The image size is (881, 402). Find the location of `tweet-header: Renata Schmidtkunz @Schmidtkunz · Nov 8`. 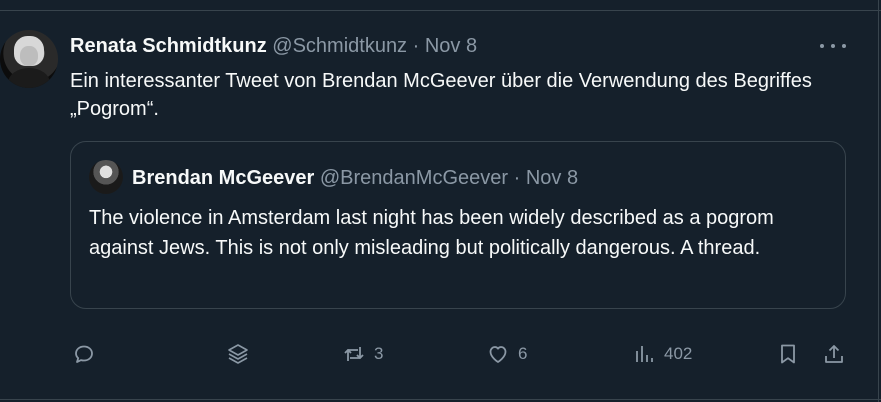

tweet-header: Renata Schmidtkunz @Schmidtkunz · Nov 8 is located at coordinates (273, 46).